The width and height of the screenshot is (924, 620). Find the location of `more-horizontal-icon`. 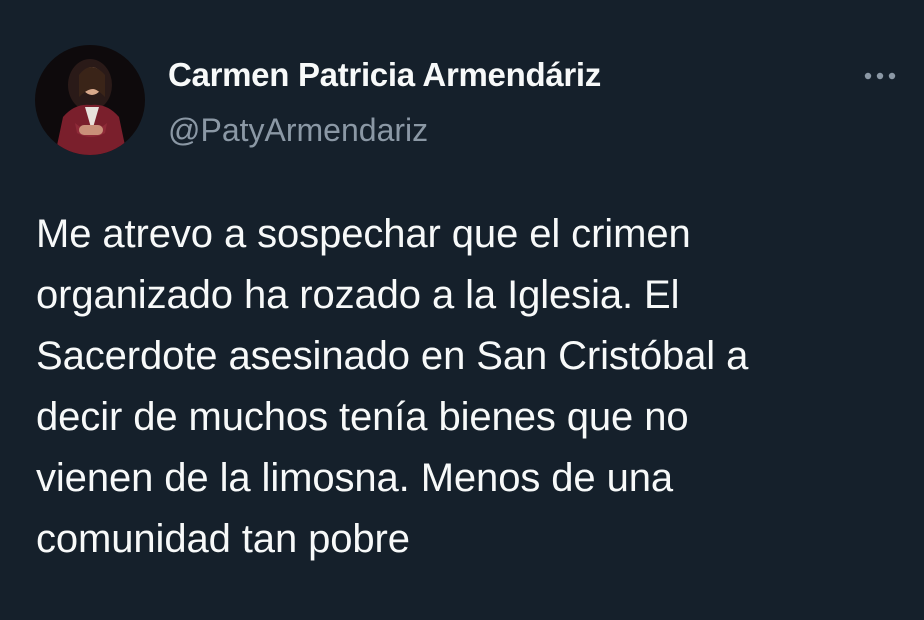

more-horizontal-icon is located at coordinates (880, 76).